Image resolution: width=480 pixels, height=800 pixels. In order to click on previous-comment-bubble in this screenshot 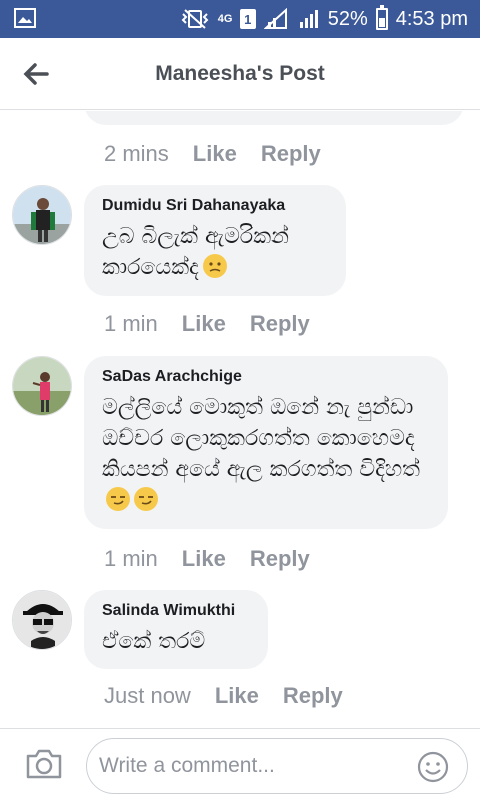, I will do `click(274, 118)`.